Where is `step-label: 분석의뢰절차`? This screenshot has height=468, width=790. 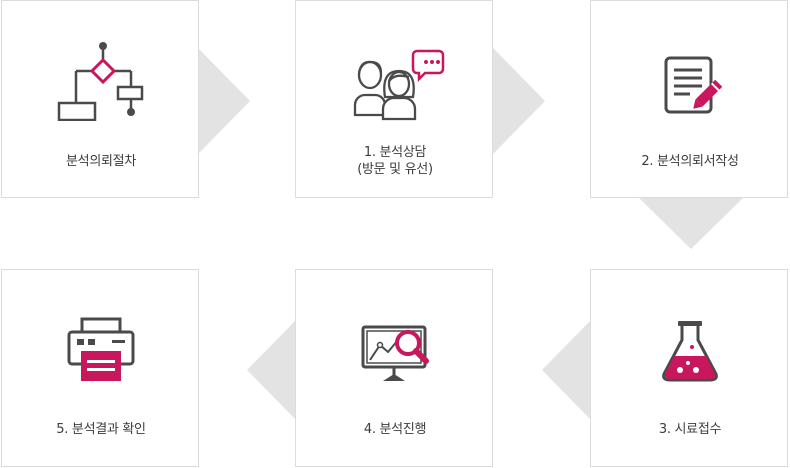 step-label: 분석의뢰절차 is located at coordinates (101, 161).